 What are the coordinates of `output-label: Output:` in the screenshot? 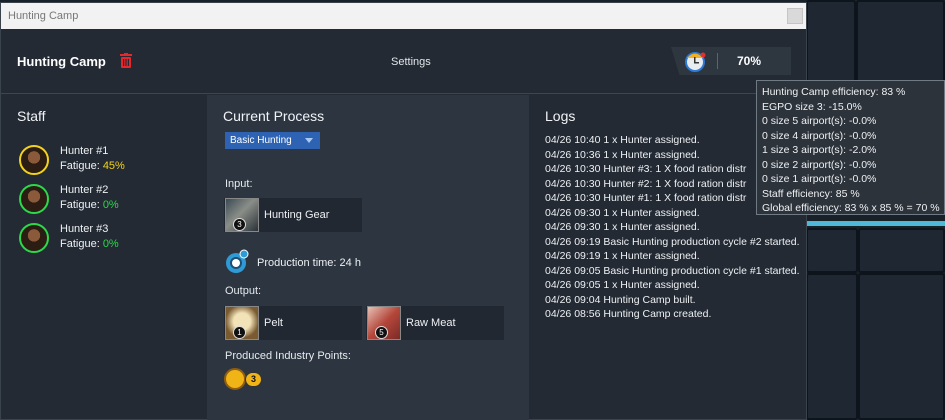 It's located at (243, 291).